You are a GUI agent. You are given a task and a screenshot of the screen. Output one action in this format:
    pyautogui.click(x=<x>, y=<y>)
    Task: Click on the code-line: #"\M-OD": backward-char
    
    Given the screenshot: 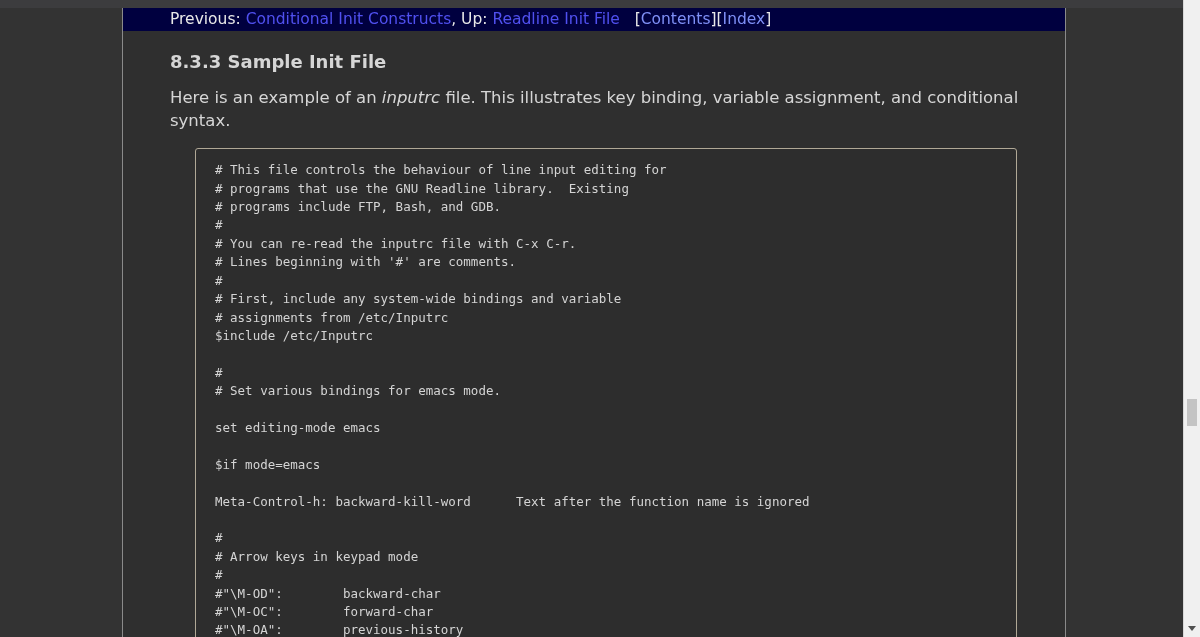 What is the action you would take?
    pyautogui.click(x=328, y=593)
    